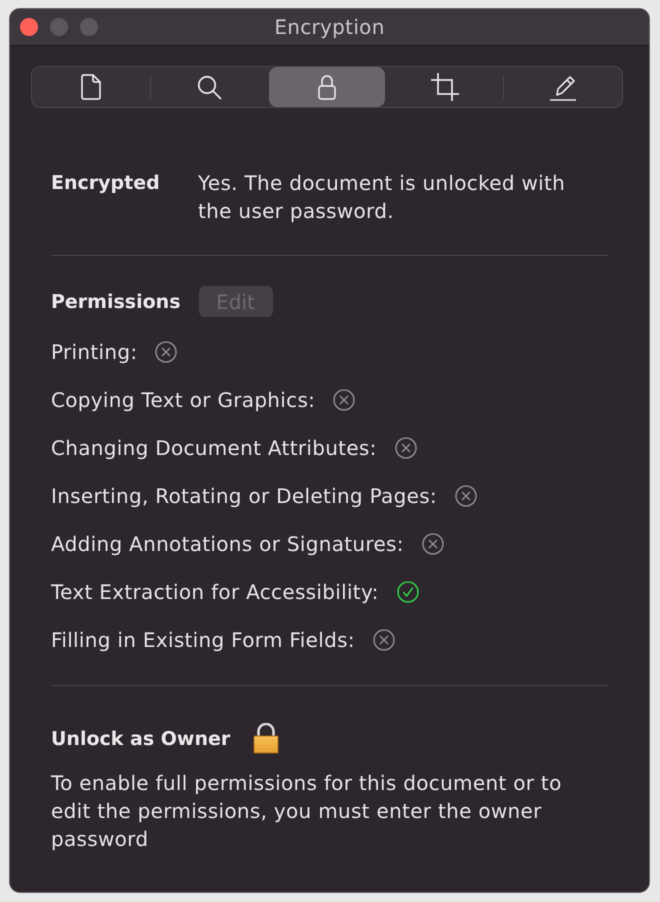 The width and height of the screenshot is (660, 902). I want to click on permission-label: Filling in Existing Form Fields:, so click(203, 640).